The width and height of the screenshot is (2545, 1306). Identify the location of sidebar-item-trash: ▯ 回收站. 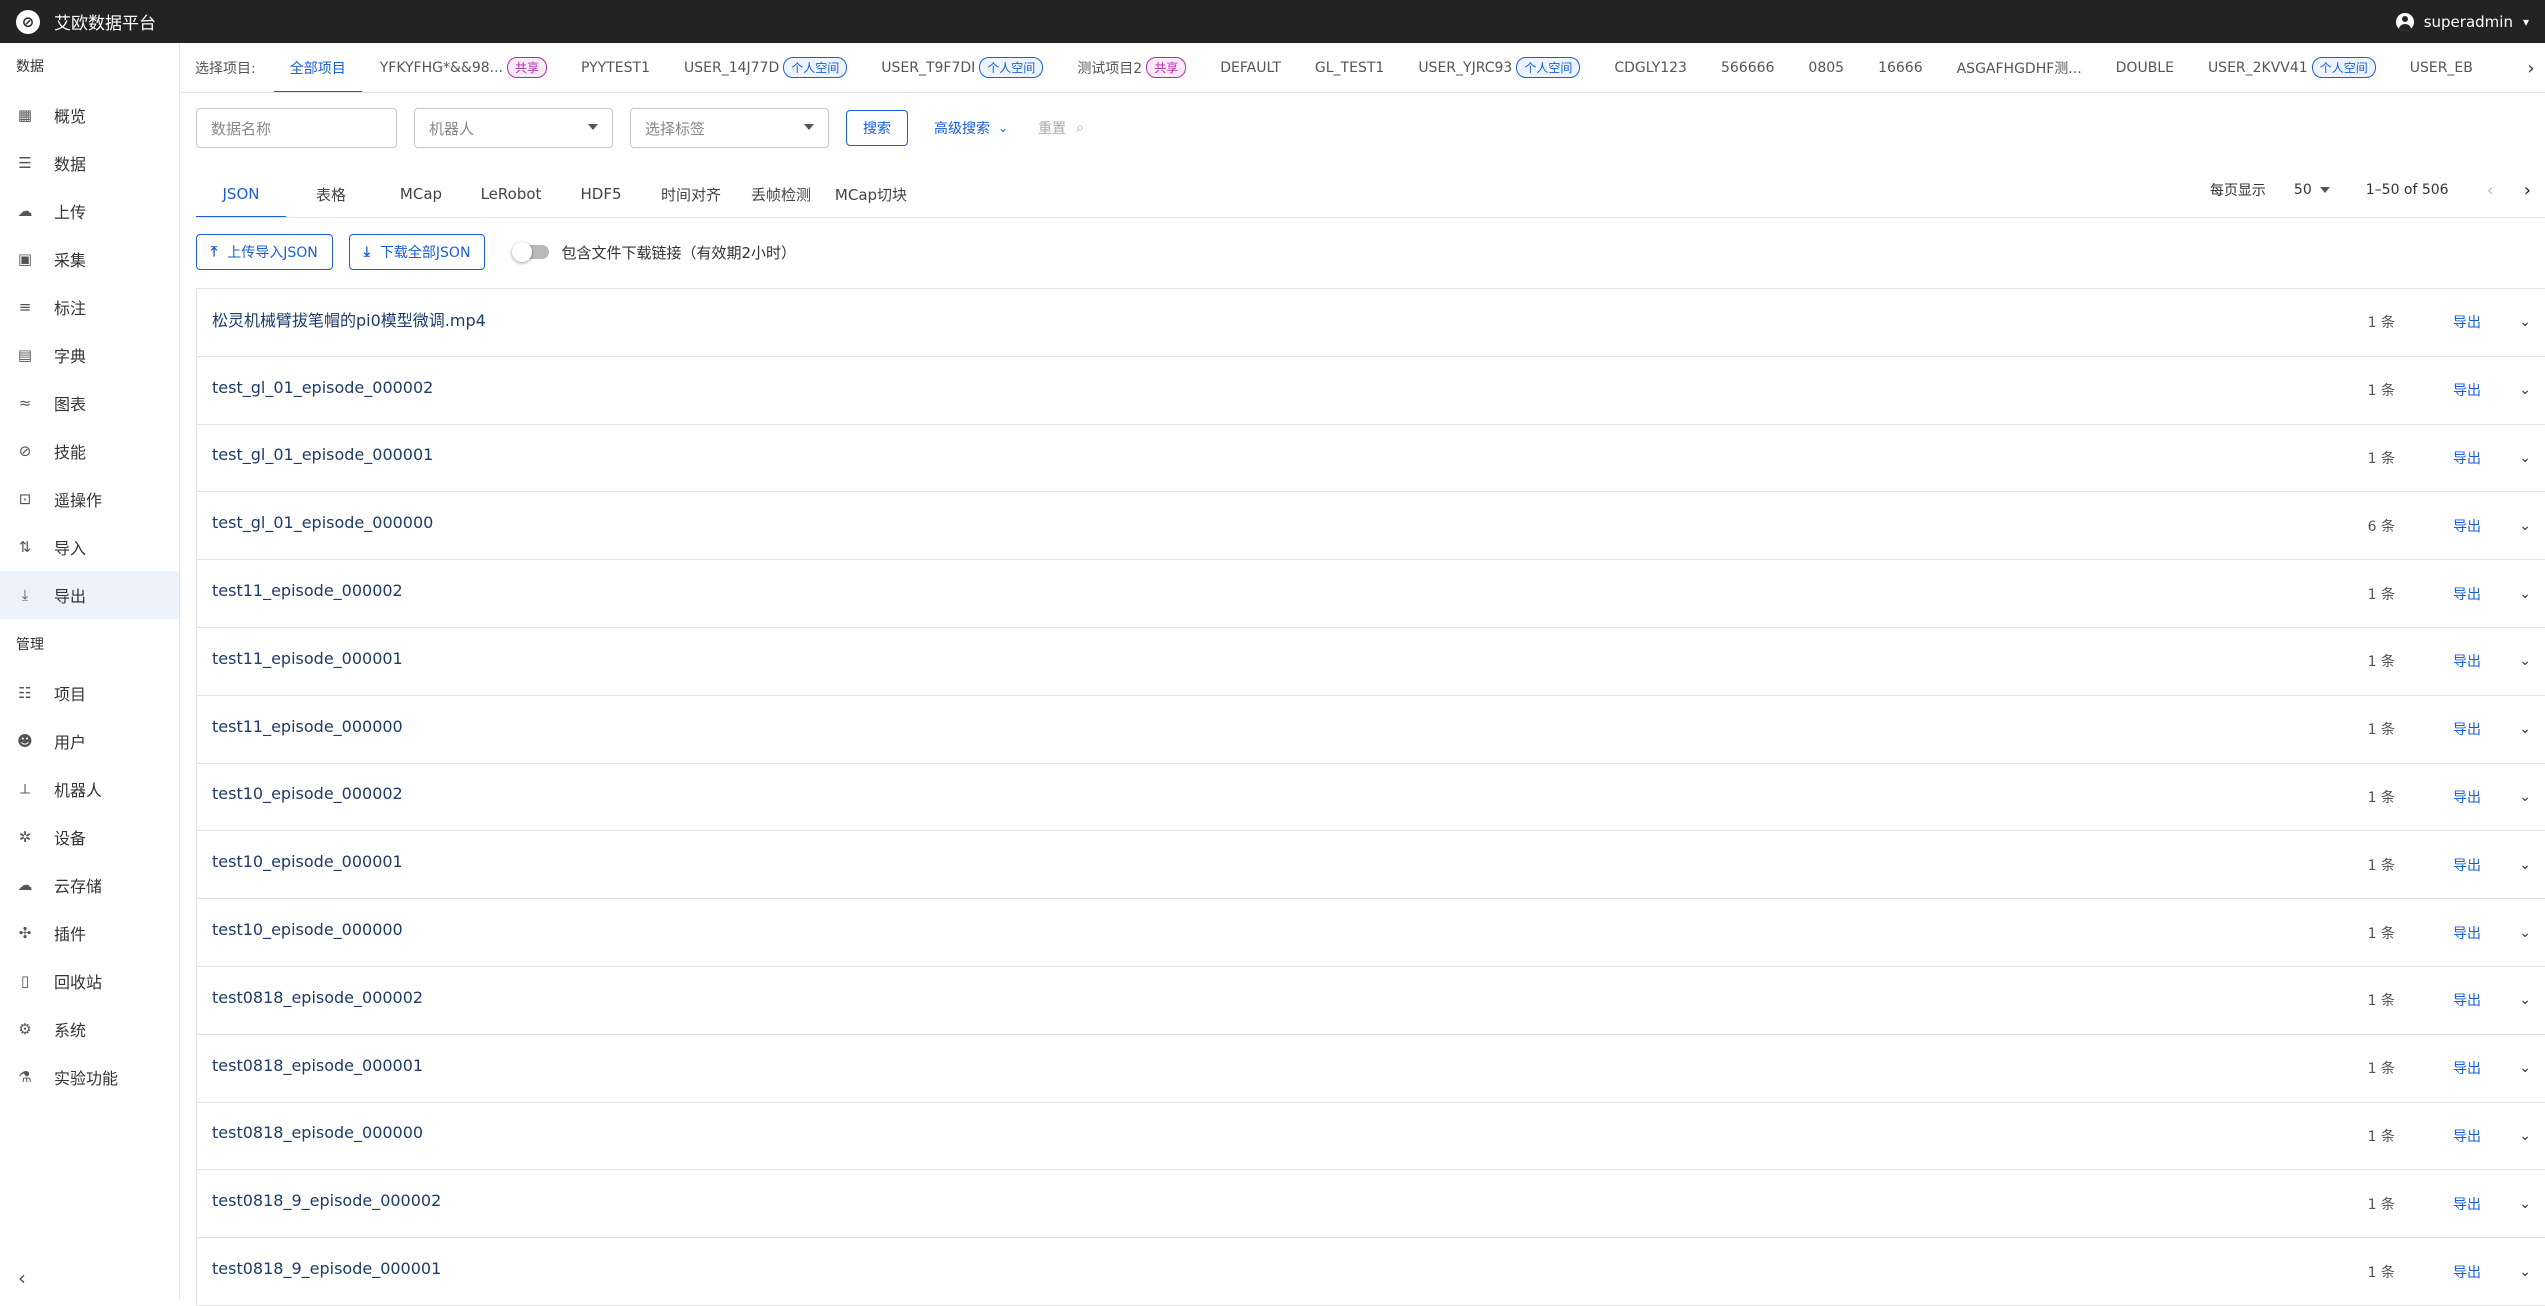
(89, 981).